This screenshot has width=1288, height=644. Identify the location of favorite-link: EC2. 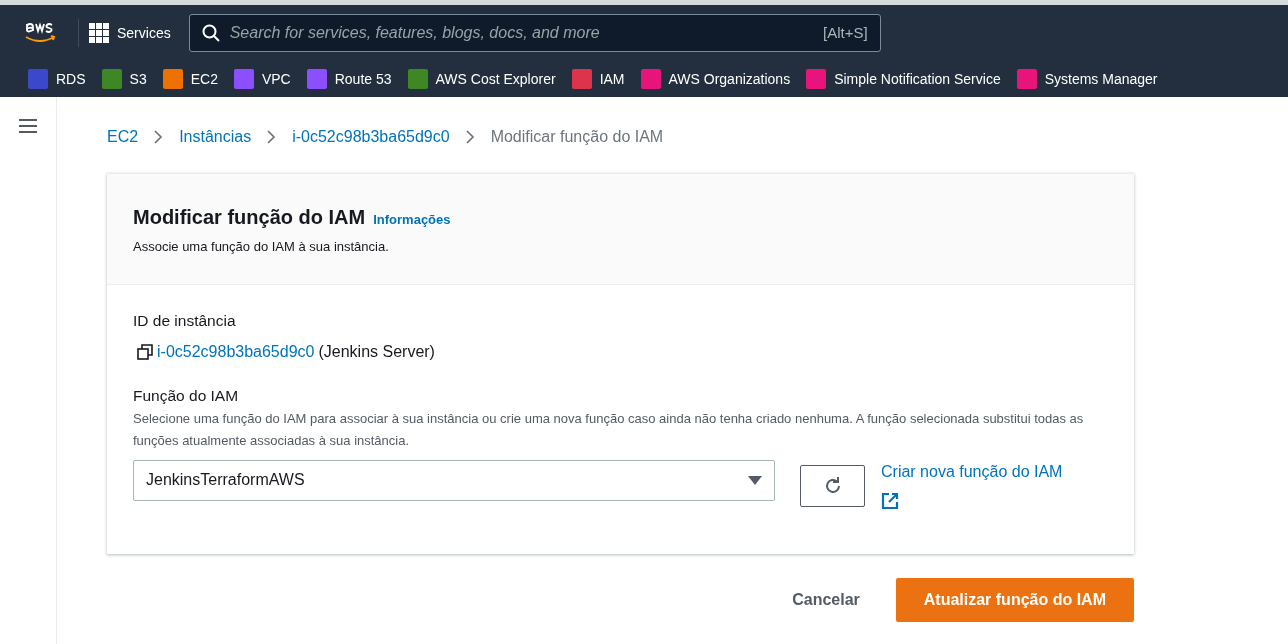
(190, 79).